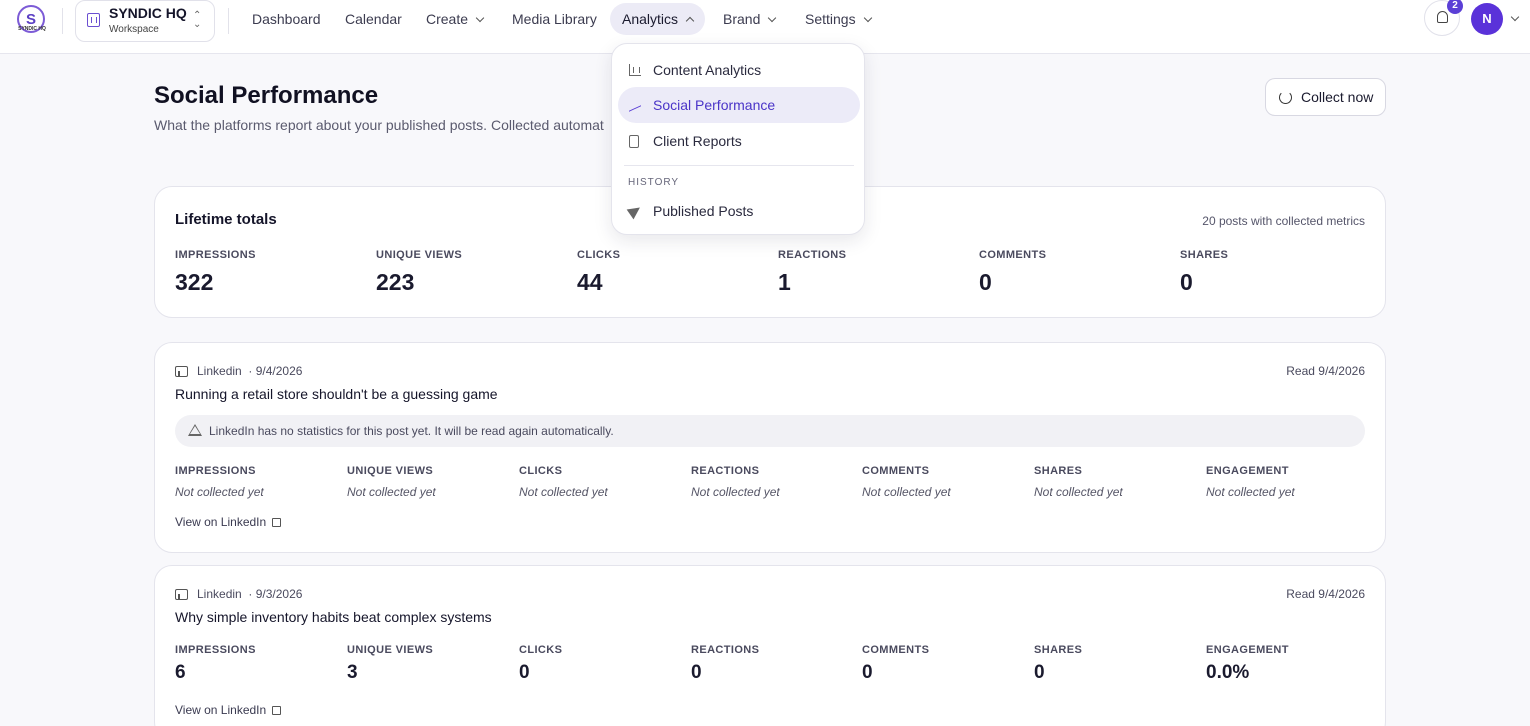  Describe the element at coordinates (1078, 482) in the screenshot. I see `post-metric-shares: Shares Not collected yet` at that location.